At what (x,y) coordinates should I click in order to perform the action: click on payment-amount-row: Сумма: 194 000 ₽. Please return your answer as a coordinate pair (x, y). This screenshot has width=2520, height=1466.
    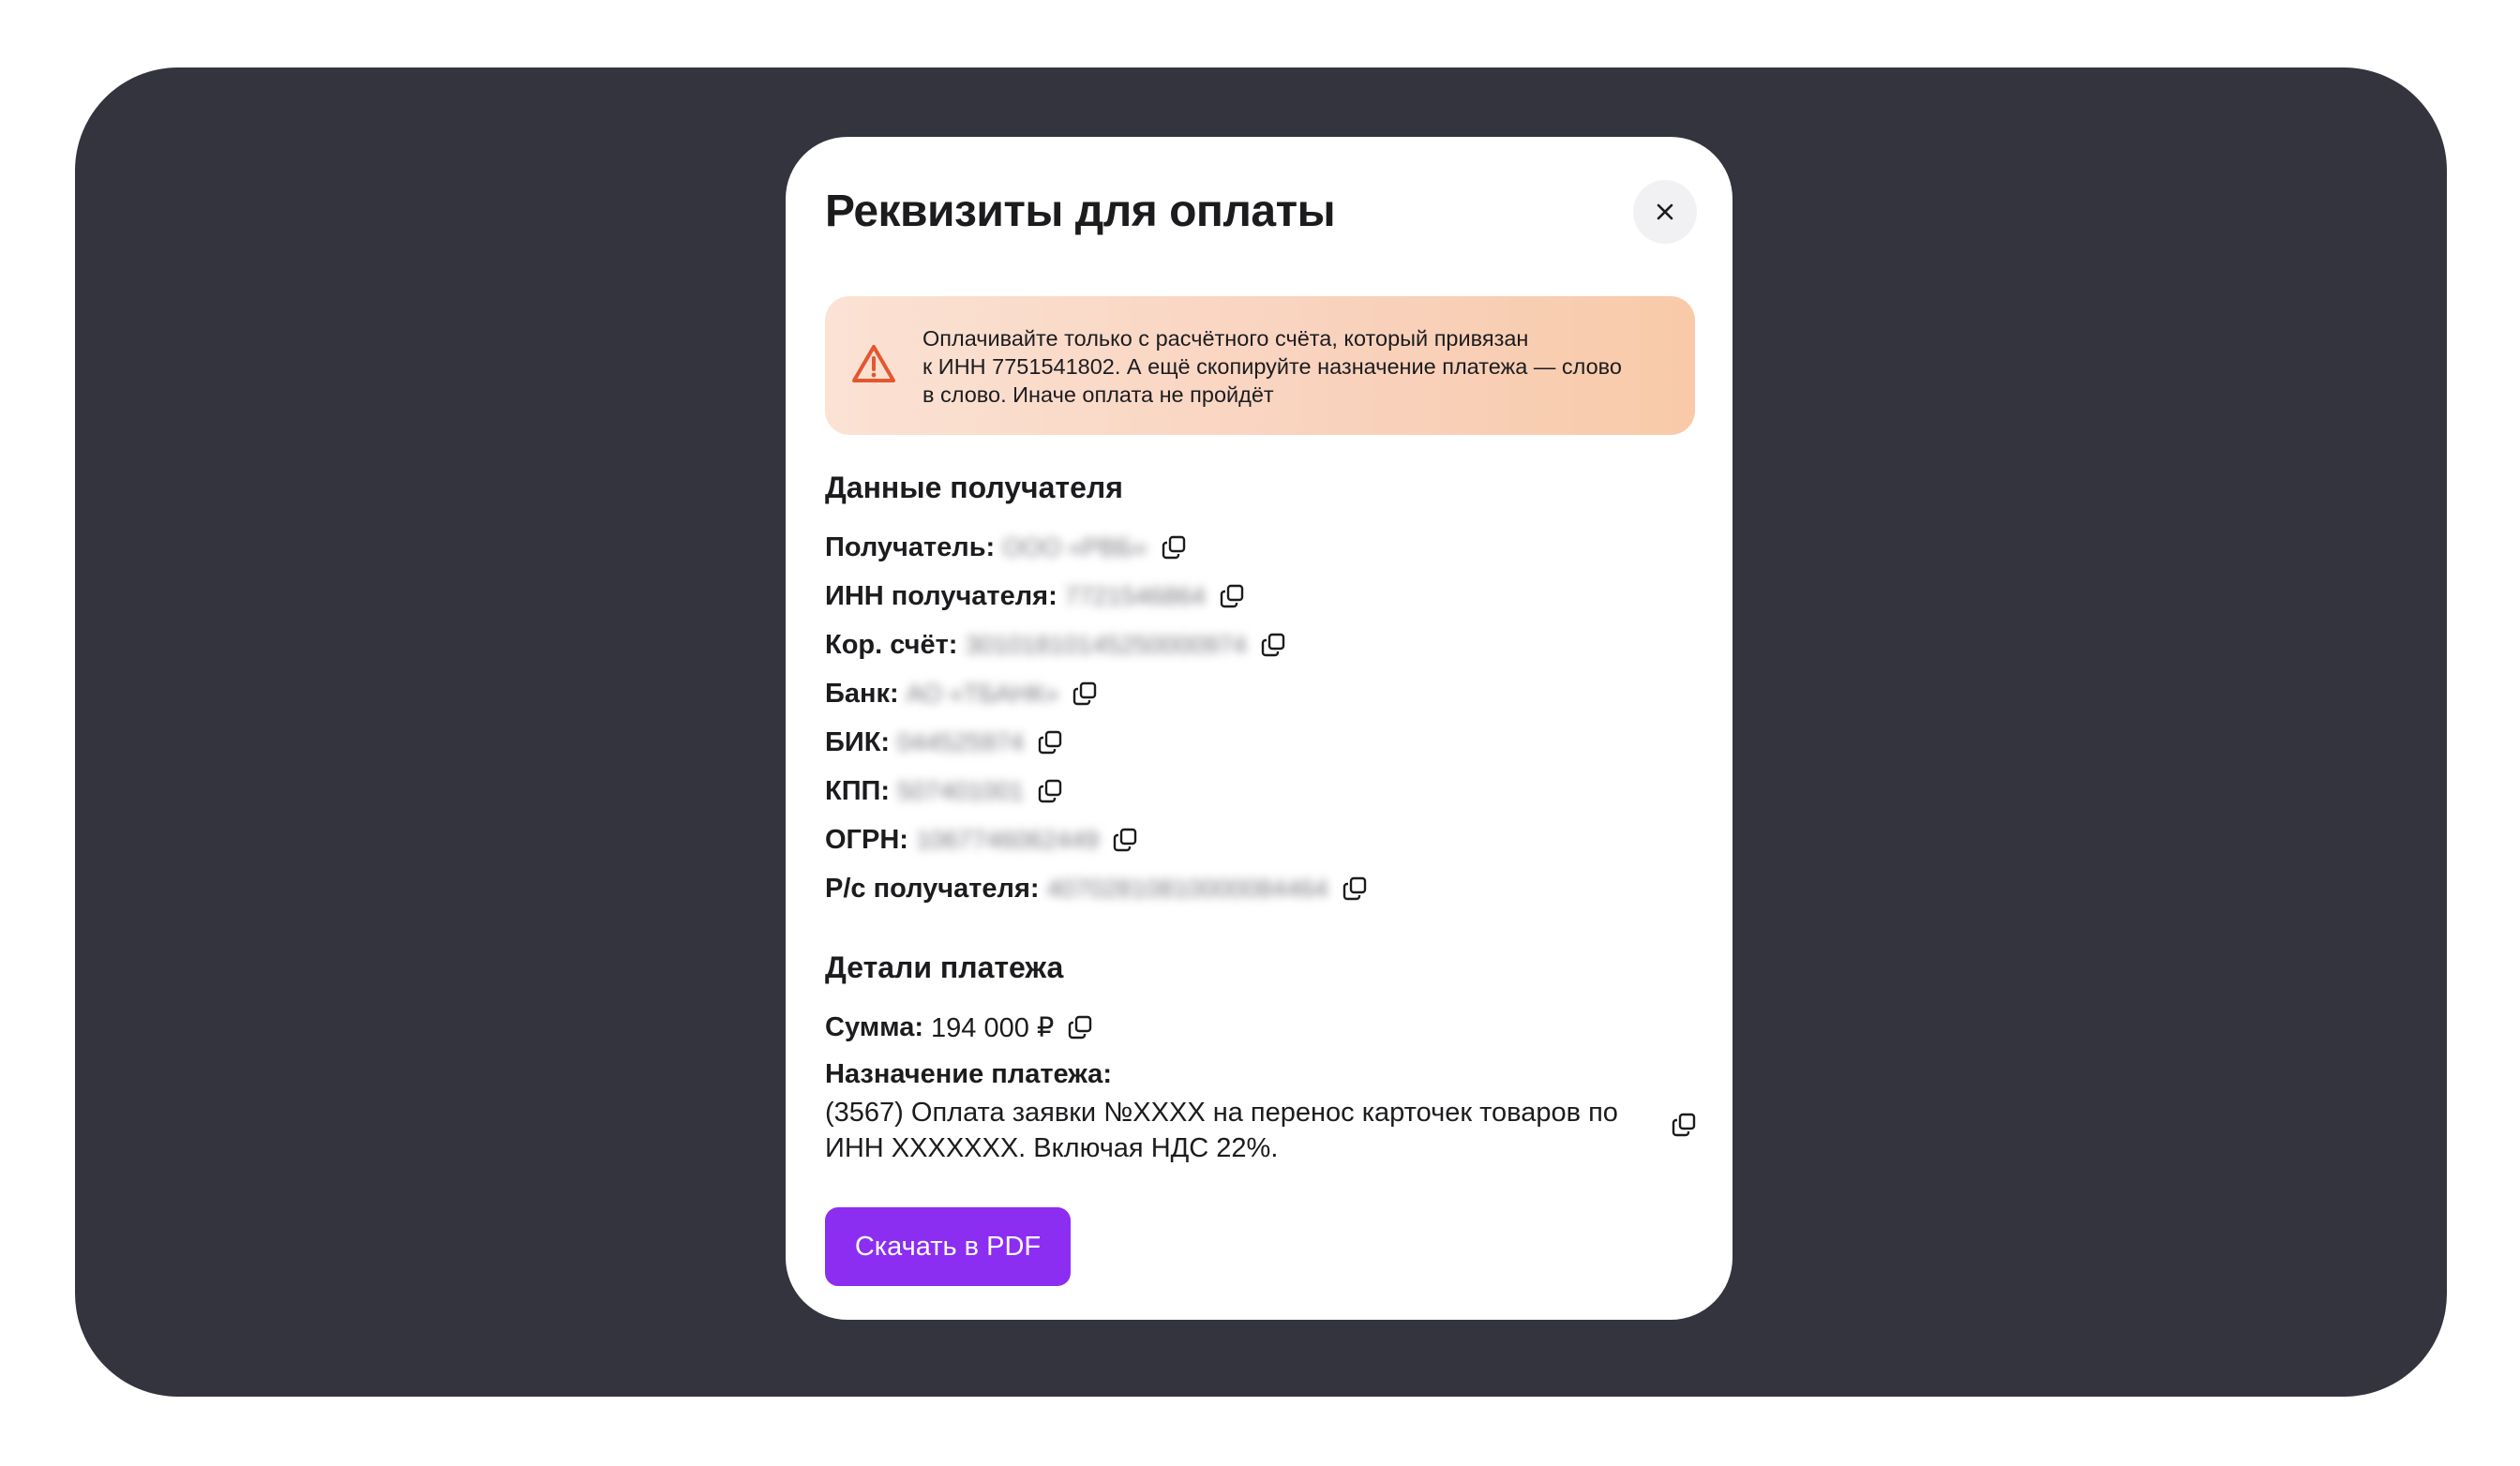
    Looking at the image, I should click on (959, 1027).